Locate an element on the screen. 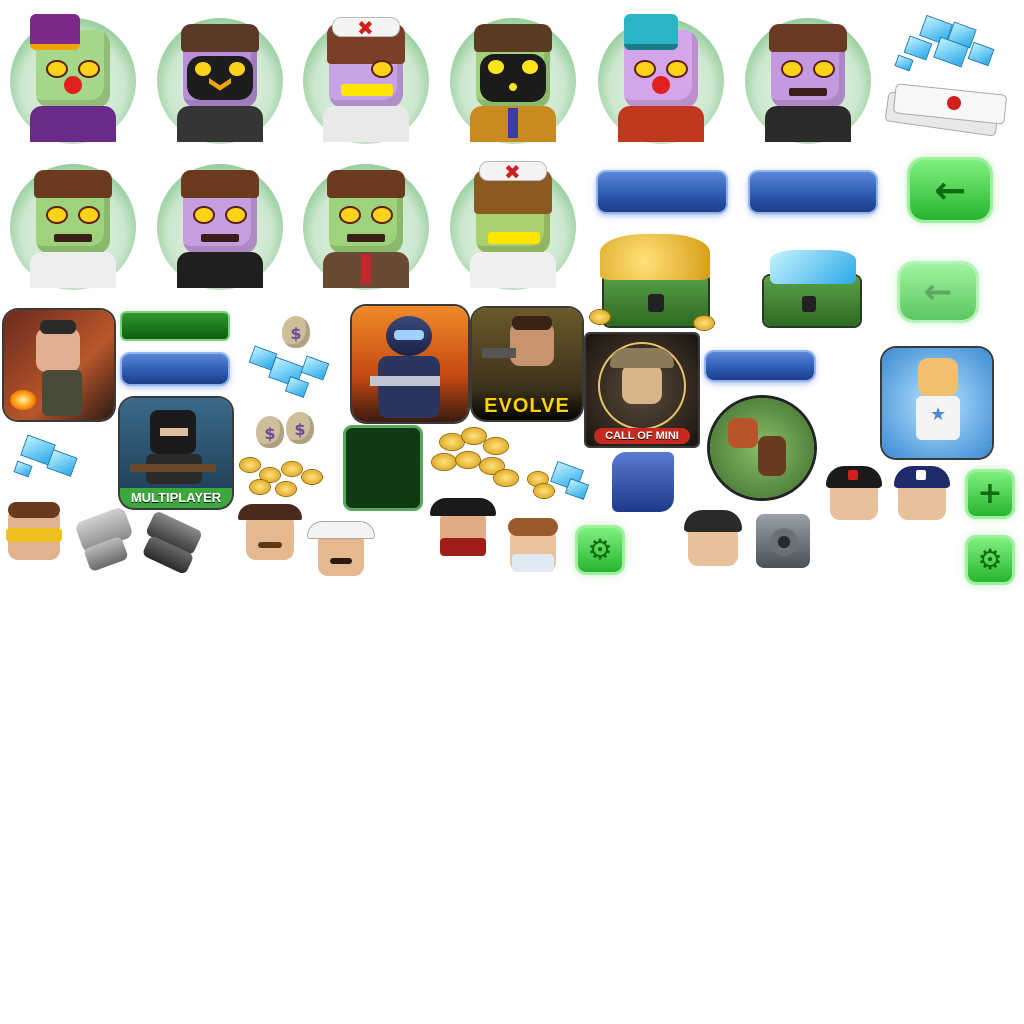 The width and height of the screenshot is (1024, 1024). game-tile-armored-soldier is located at coordinates (410, 364).